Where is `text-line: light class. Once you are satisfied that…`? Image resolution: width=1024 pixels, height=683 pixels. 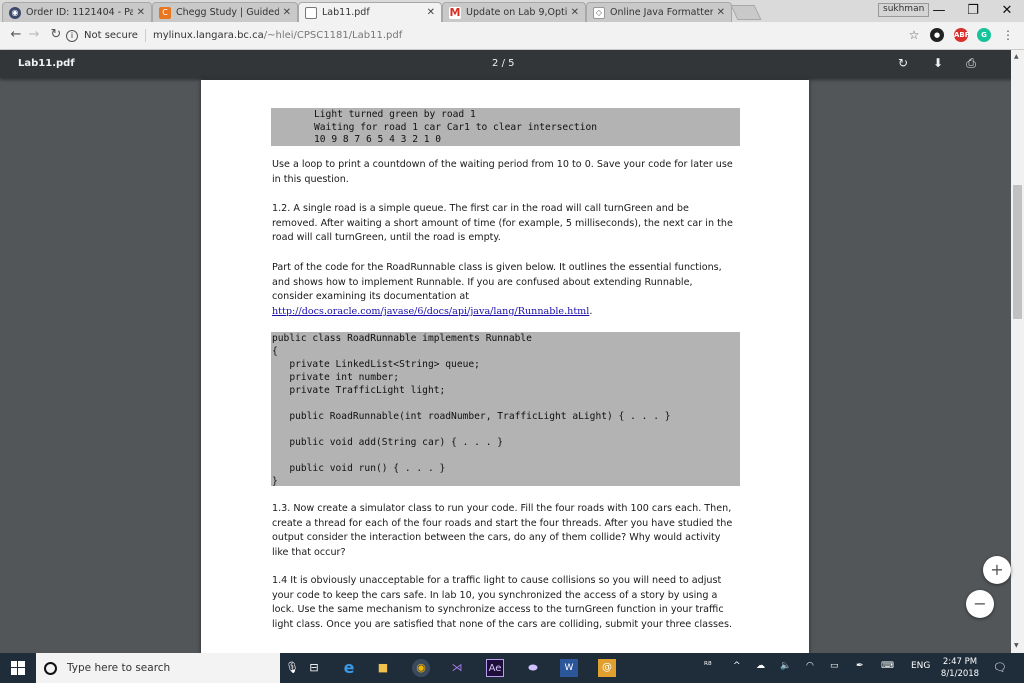
text-line: light class. Once you are satisfied that… is located at coordinates (502, 624).